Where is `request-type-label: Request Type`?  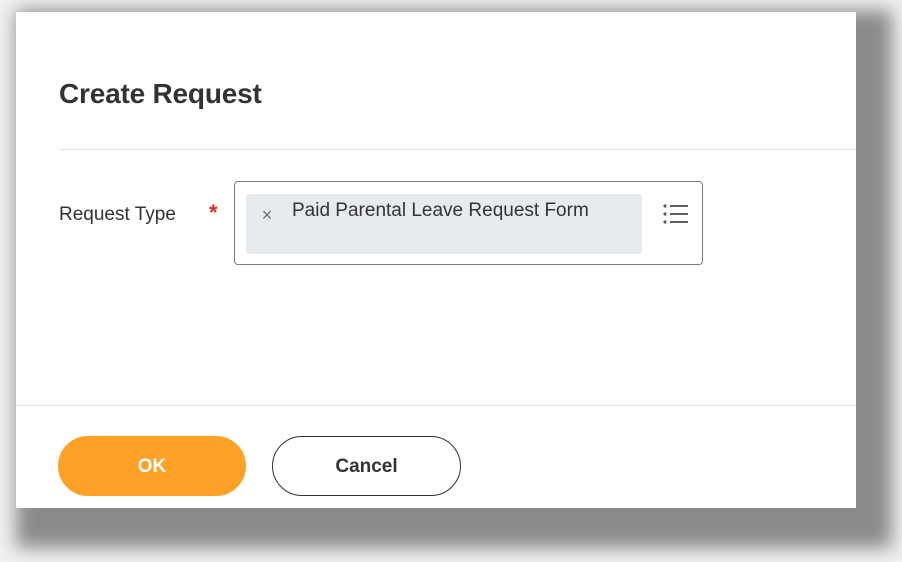
request-type-label: Request Type is located at coordinates (117, 214).